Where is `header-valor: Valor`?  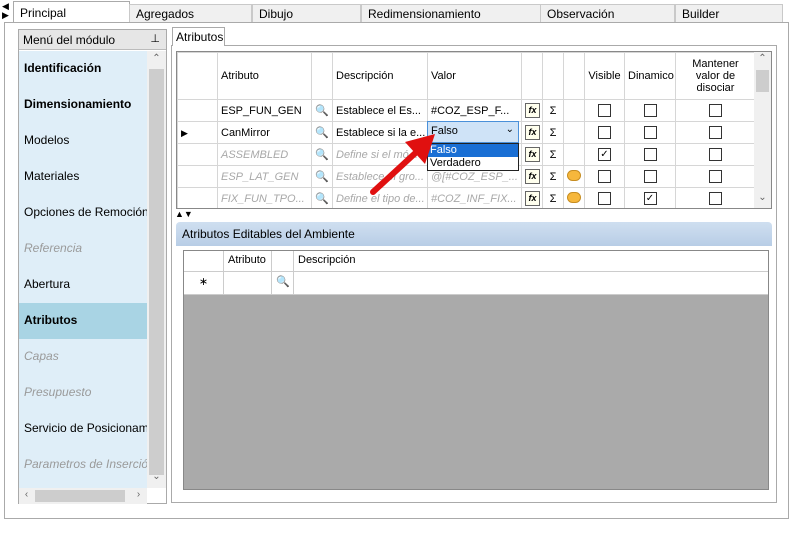 header-valor: Valor is located at coordinates (474, 76).